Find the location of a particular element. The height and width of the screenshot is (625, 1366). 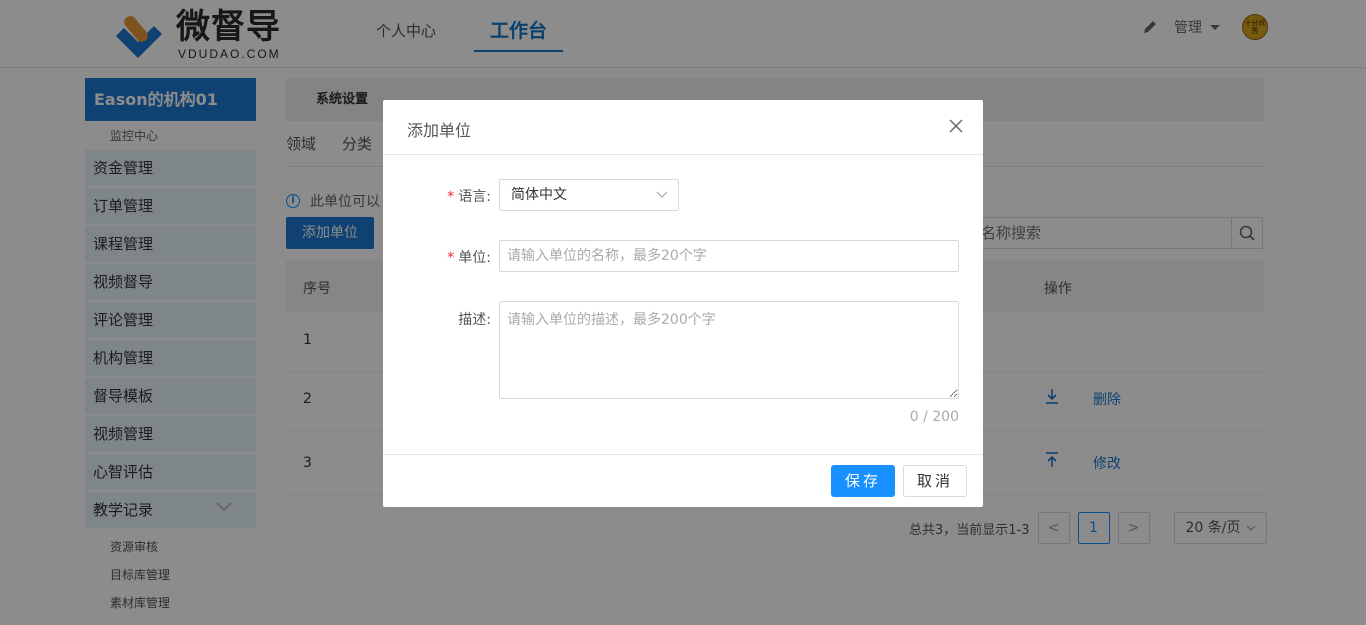

description-label: 描述: is located at coordinates (474, 320).